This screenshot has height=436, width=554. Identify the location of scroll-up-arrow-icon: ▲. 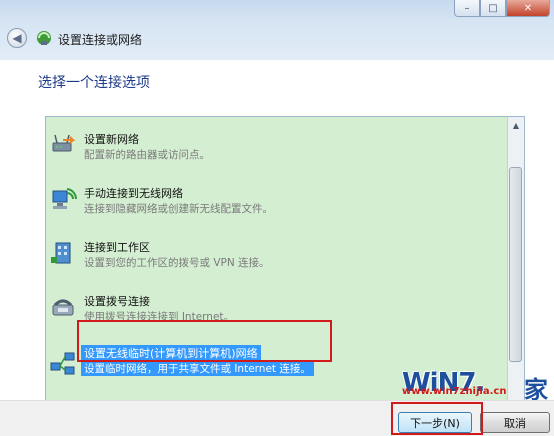
(516, 125).